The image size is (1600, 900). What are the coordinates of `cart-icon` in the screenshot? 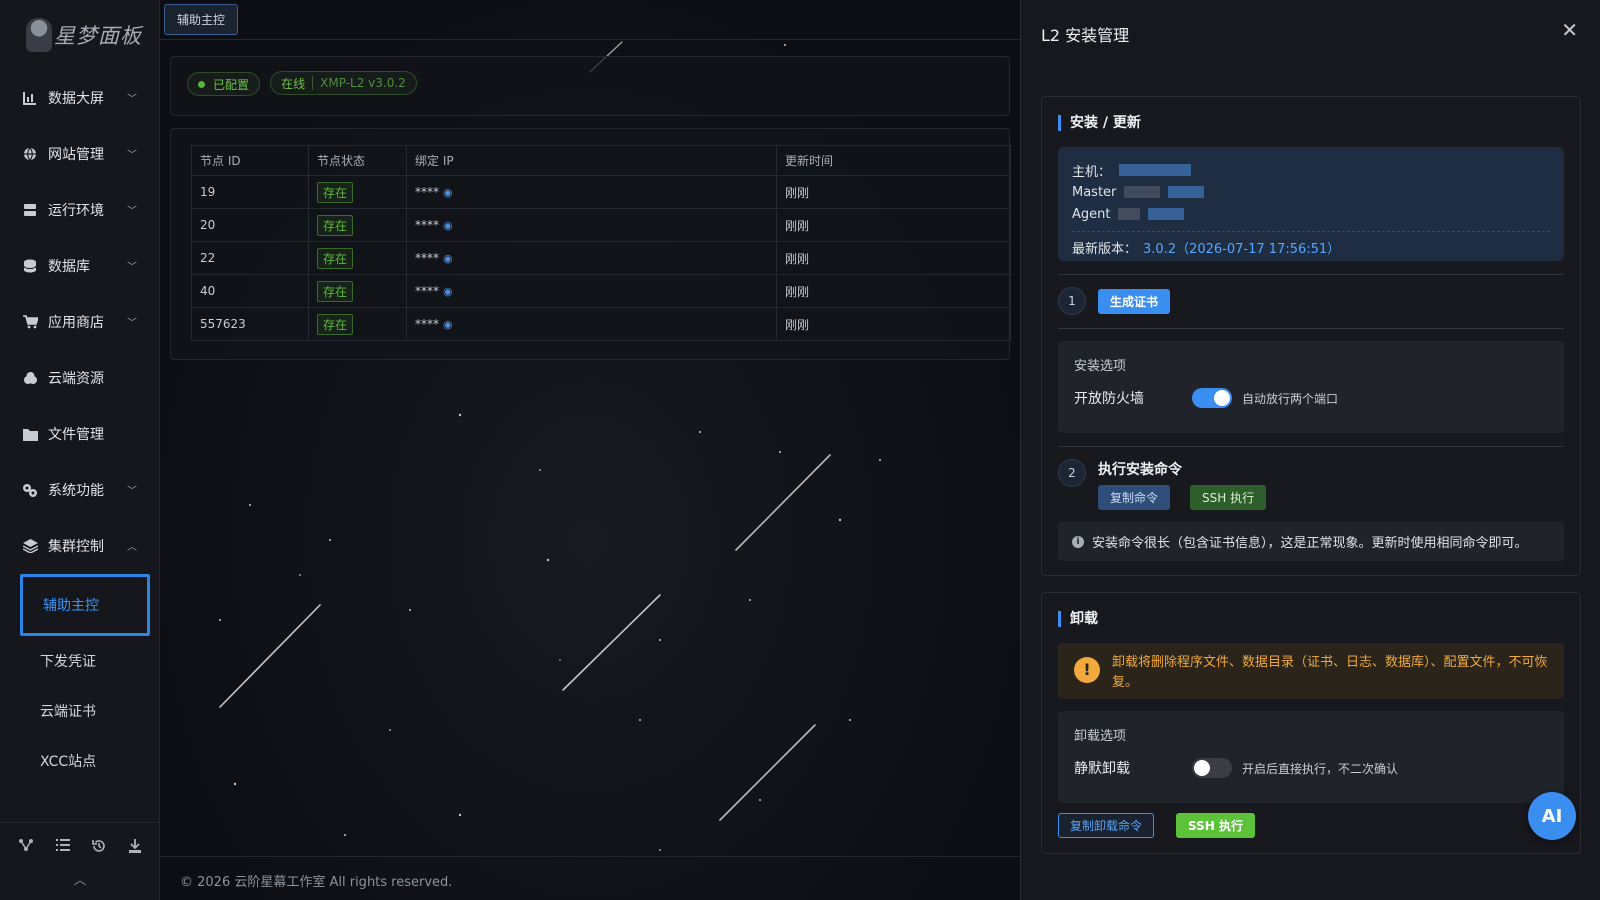 It's located at (30, 322).